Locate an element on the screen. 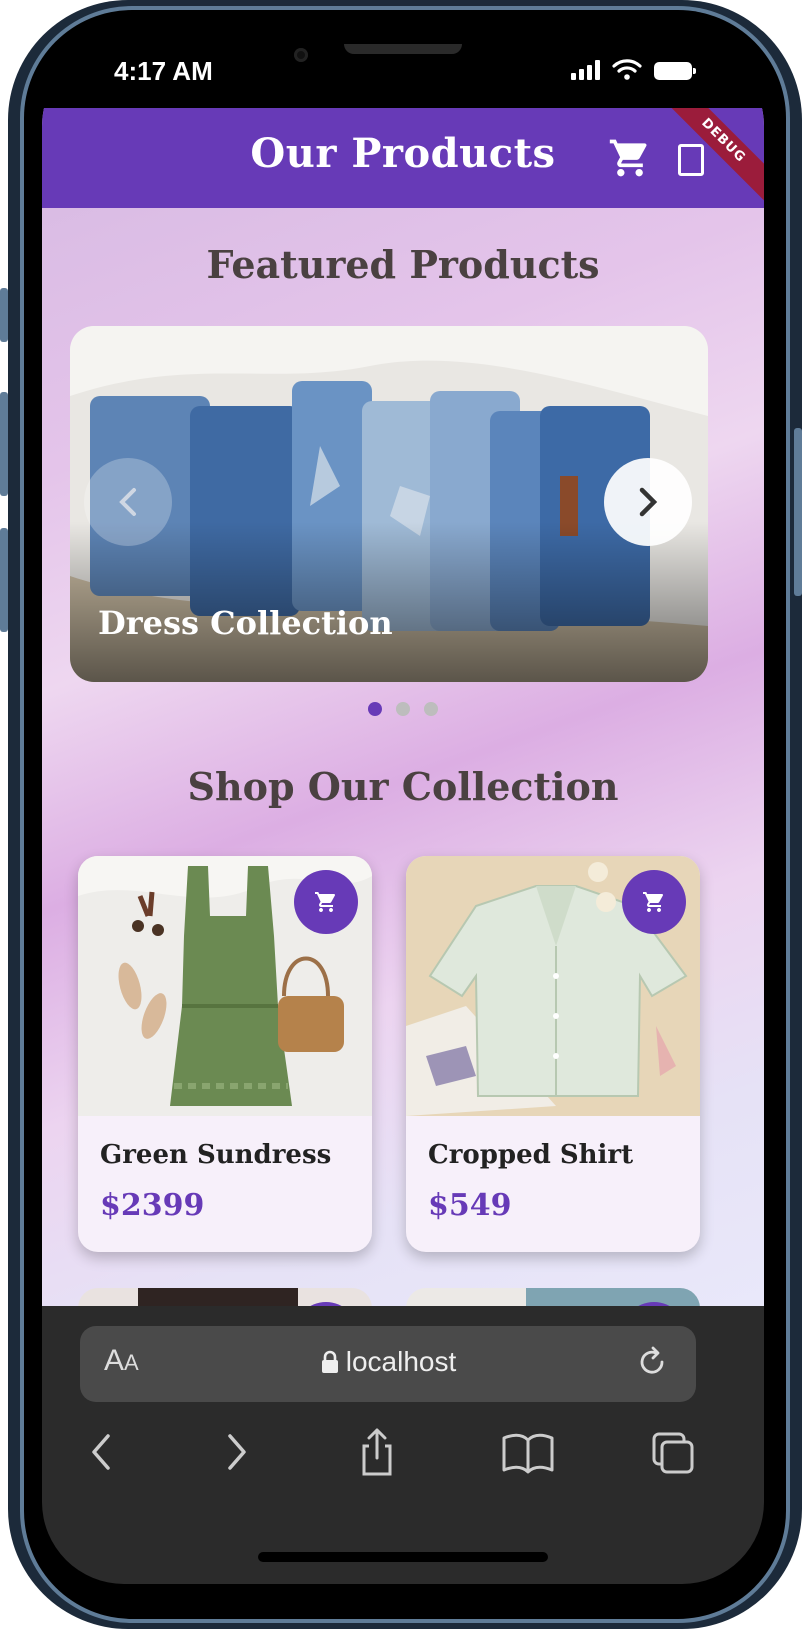 This screenshot has height=1629, width=802. wifi-icon is located at coordinates (627, 69).